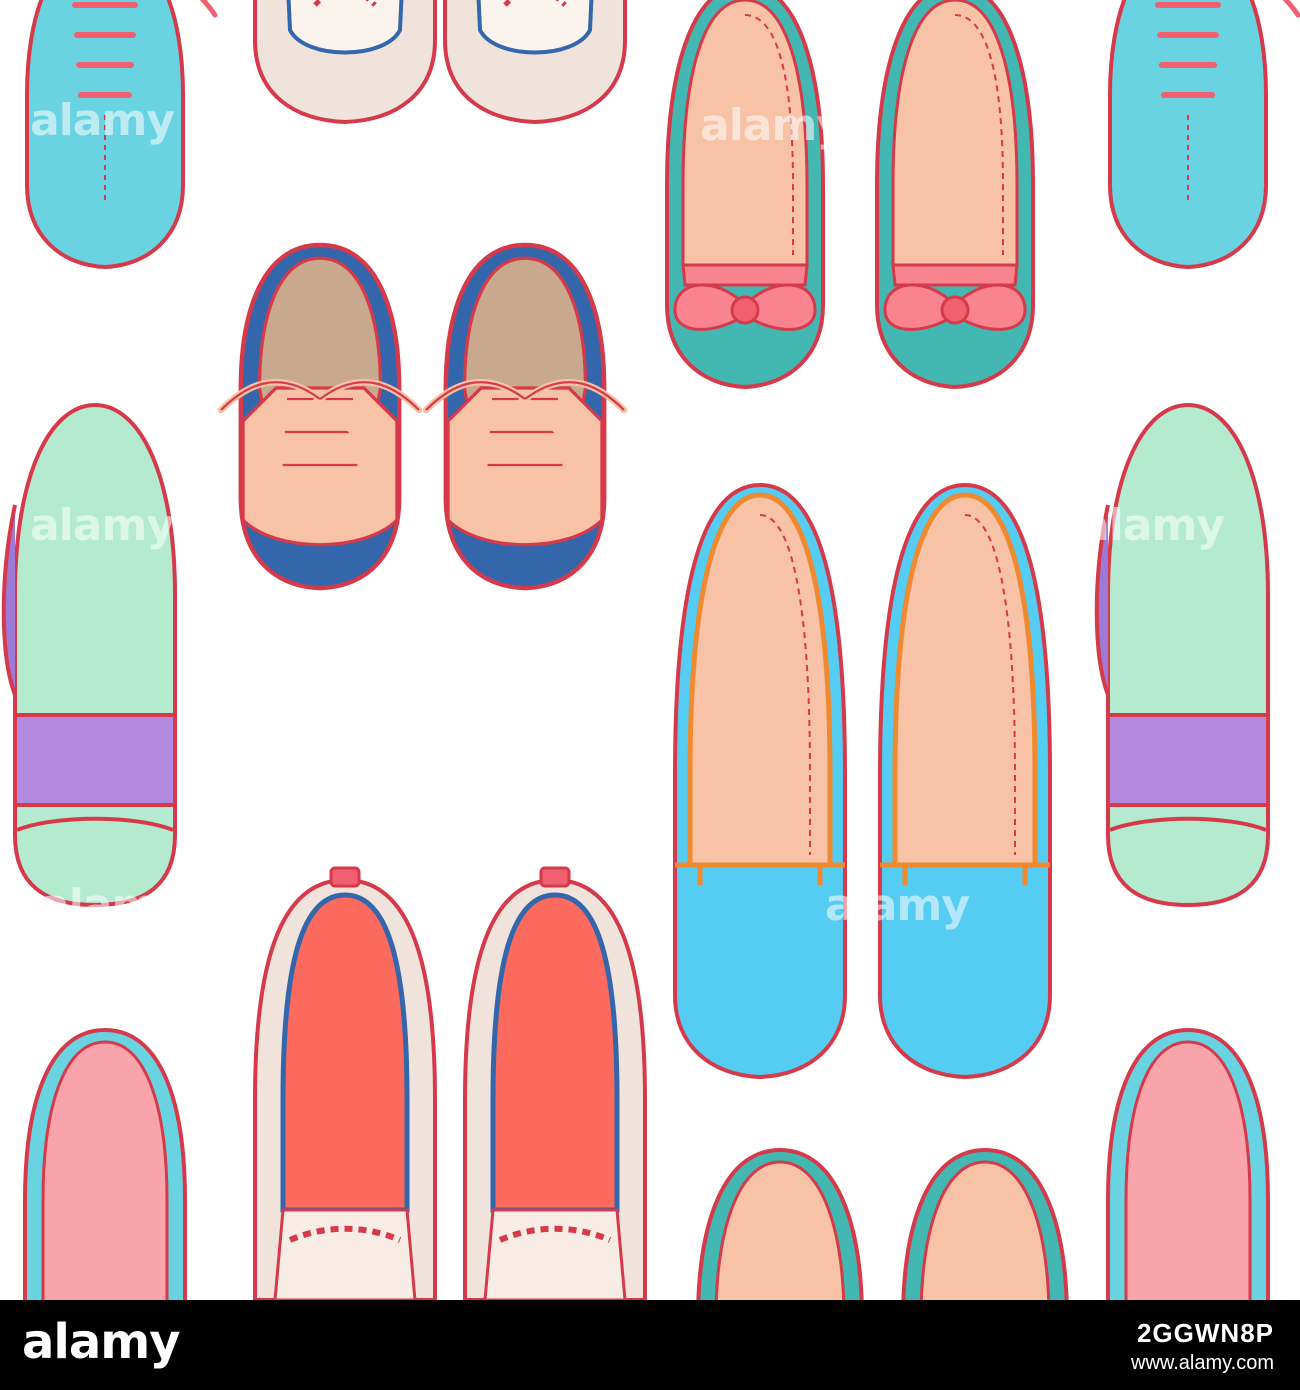 This screenshot has width=1300, height=1390. What do you see at coordinates (110, 133) in the screenshot?
I see `turquoise-oxford-left-top` at bounding box center [110, 133].